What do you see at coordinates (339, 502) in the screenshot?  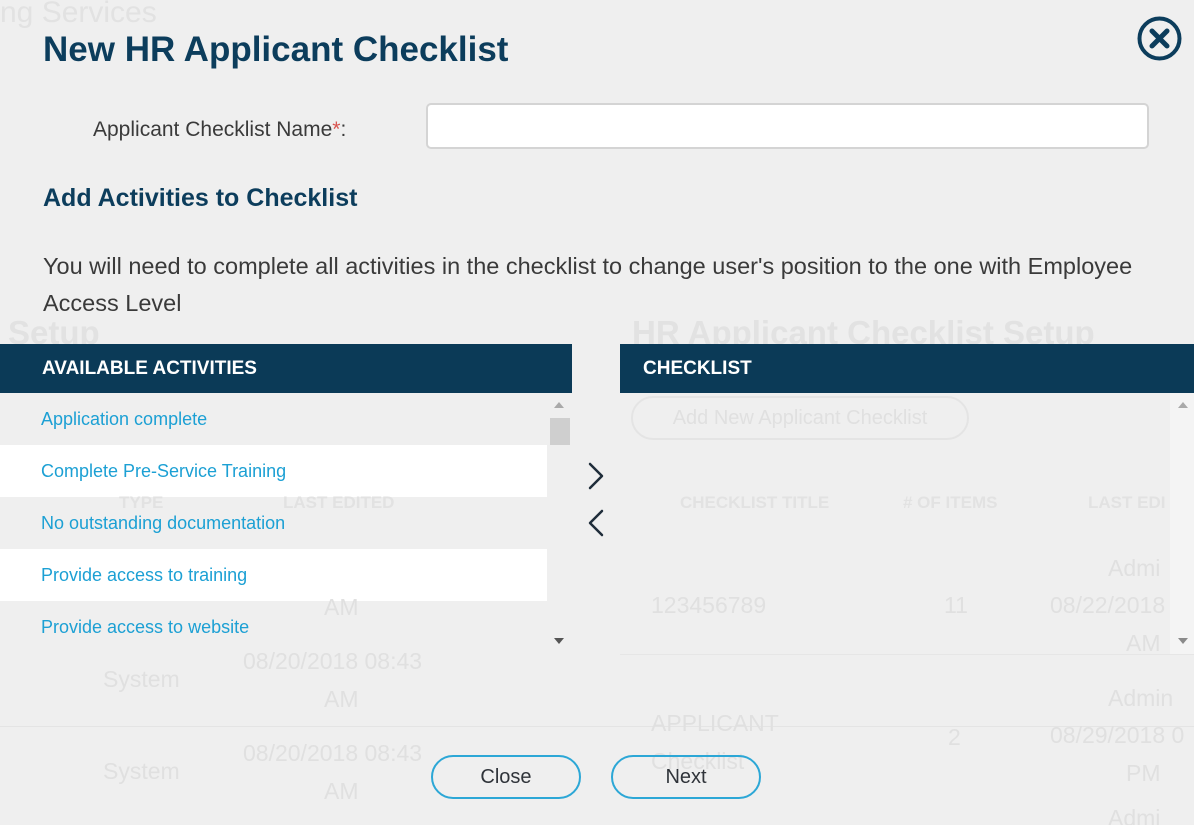 I see `background-column-header: LAST EDITED` at bounding box center [339, 502].